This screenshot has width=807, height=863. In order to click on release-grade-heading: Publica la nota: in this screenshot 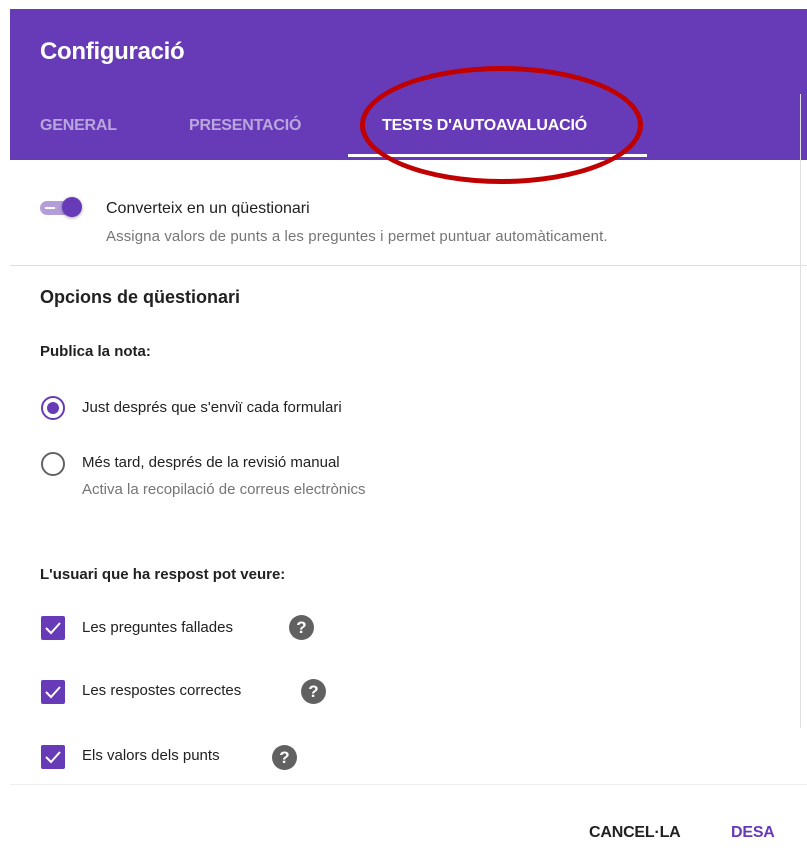, I will do `click(95, 351)`.